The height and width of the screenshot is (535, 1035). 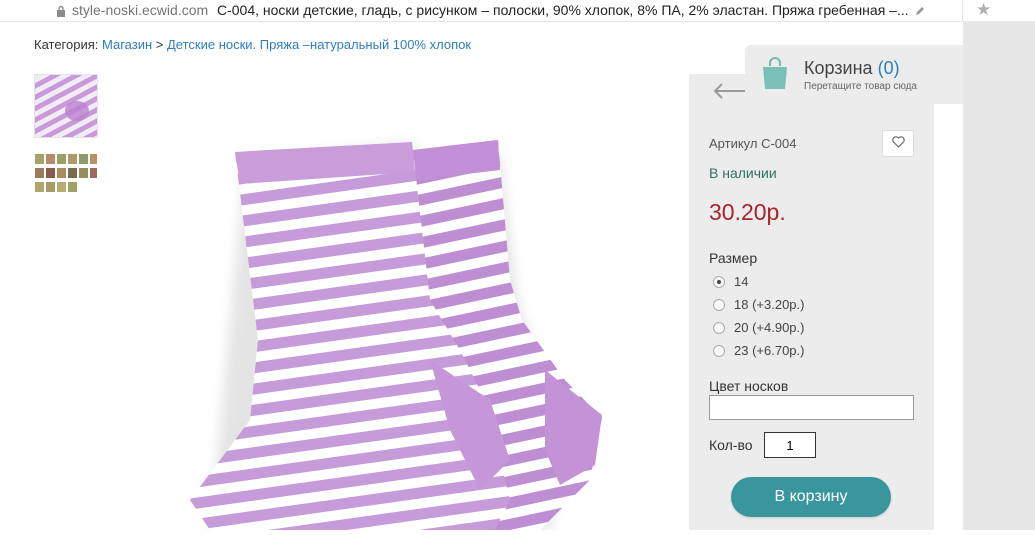 I want to click on sock-color-label: Цвет носков, so click(x=749, y=386).